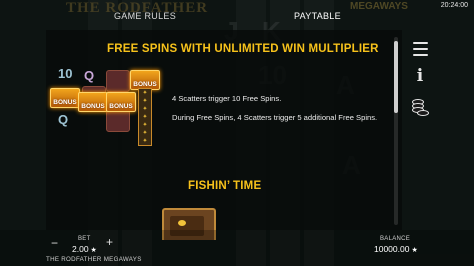  I want to click on bet-decrease-button: −, so click(54, 243).